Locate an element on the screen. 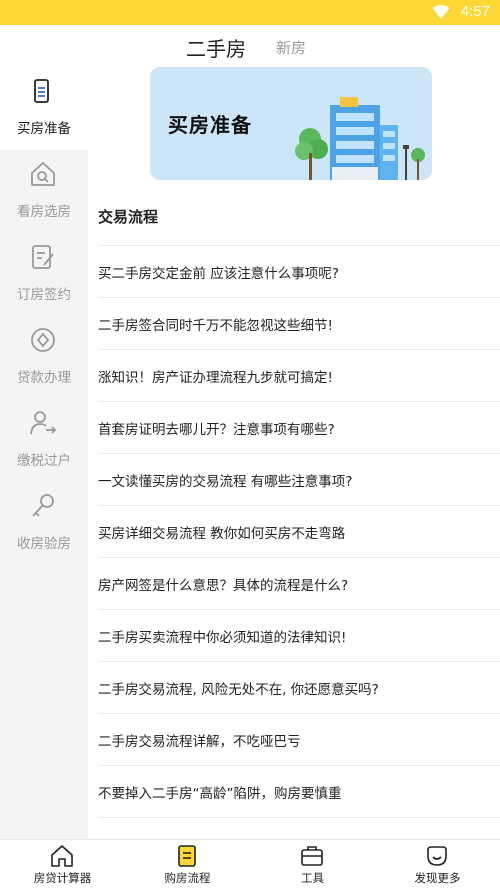 This screenshot has width=500, height=888. banner-title: 买房准备 is located at coordinates (210, 125).